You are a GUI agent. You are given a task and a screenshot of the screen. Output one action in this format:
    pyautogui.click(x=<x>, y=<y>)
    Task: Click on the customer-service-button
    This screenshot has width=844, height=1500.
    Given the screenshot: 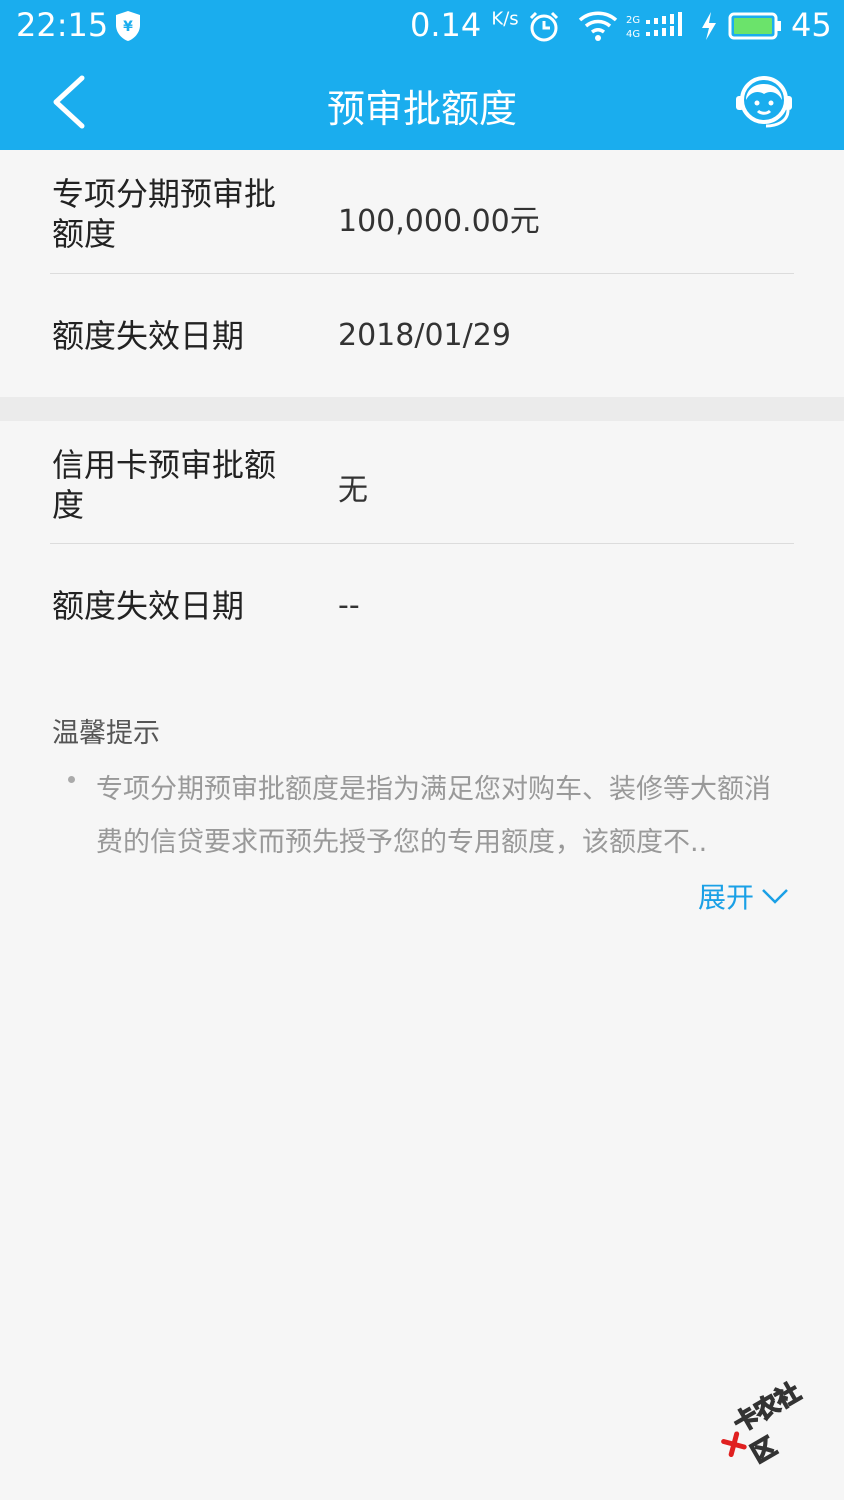 What is the action you would take?
    pyautogui.click(x=764, y=104)
    